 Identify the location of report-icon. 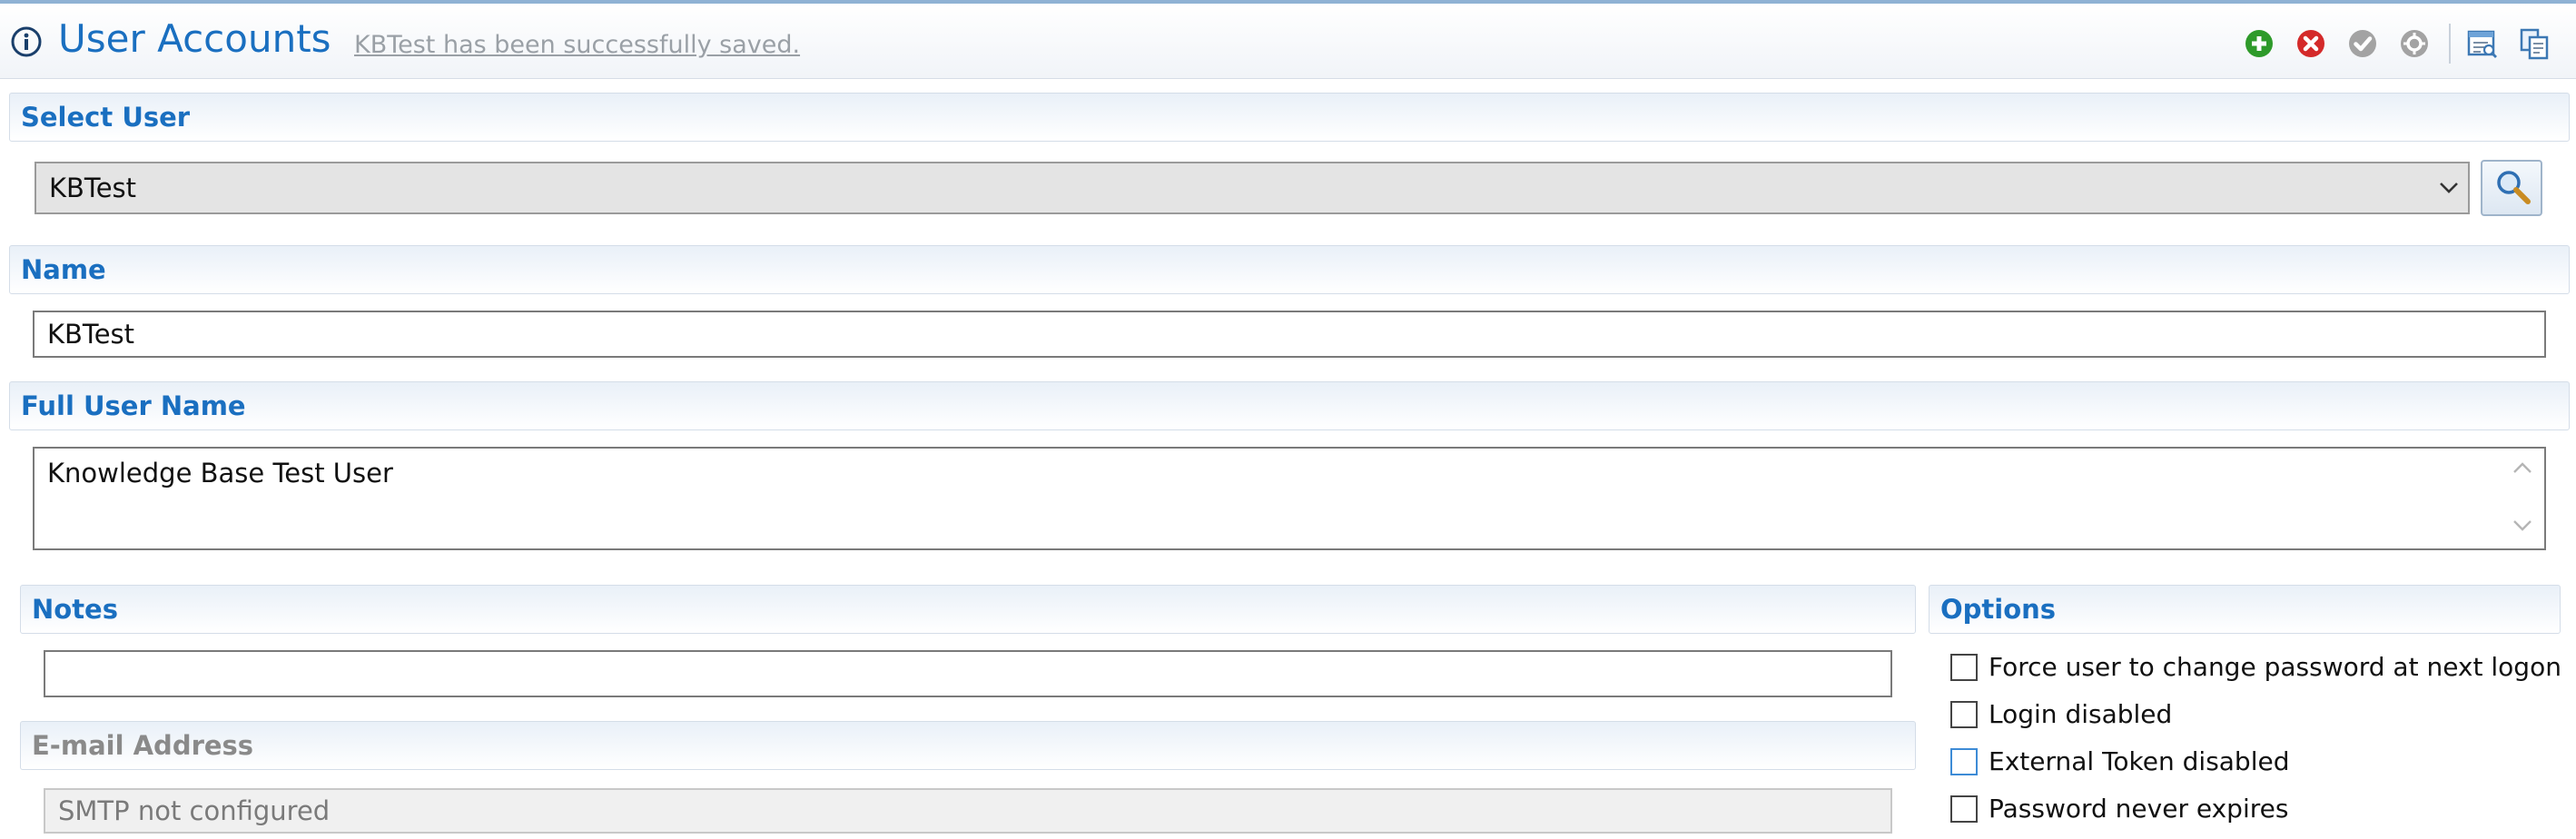
(2482, 44).